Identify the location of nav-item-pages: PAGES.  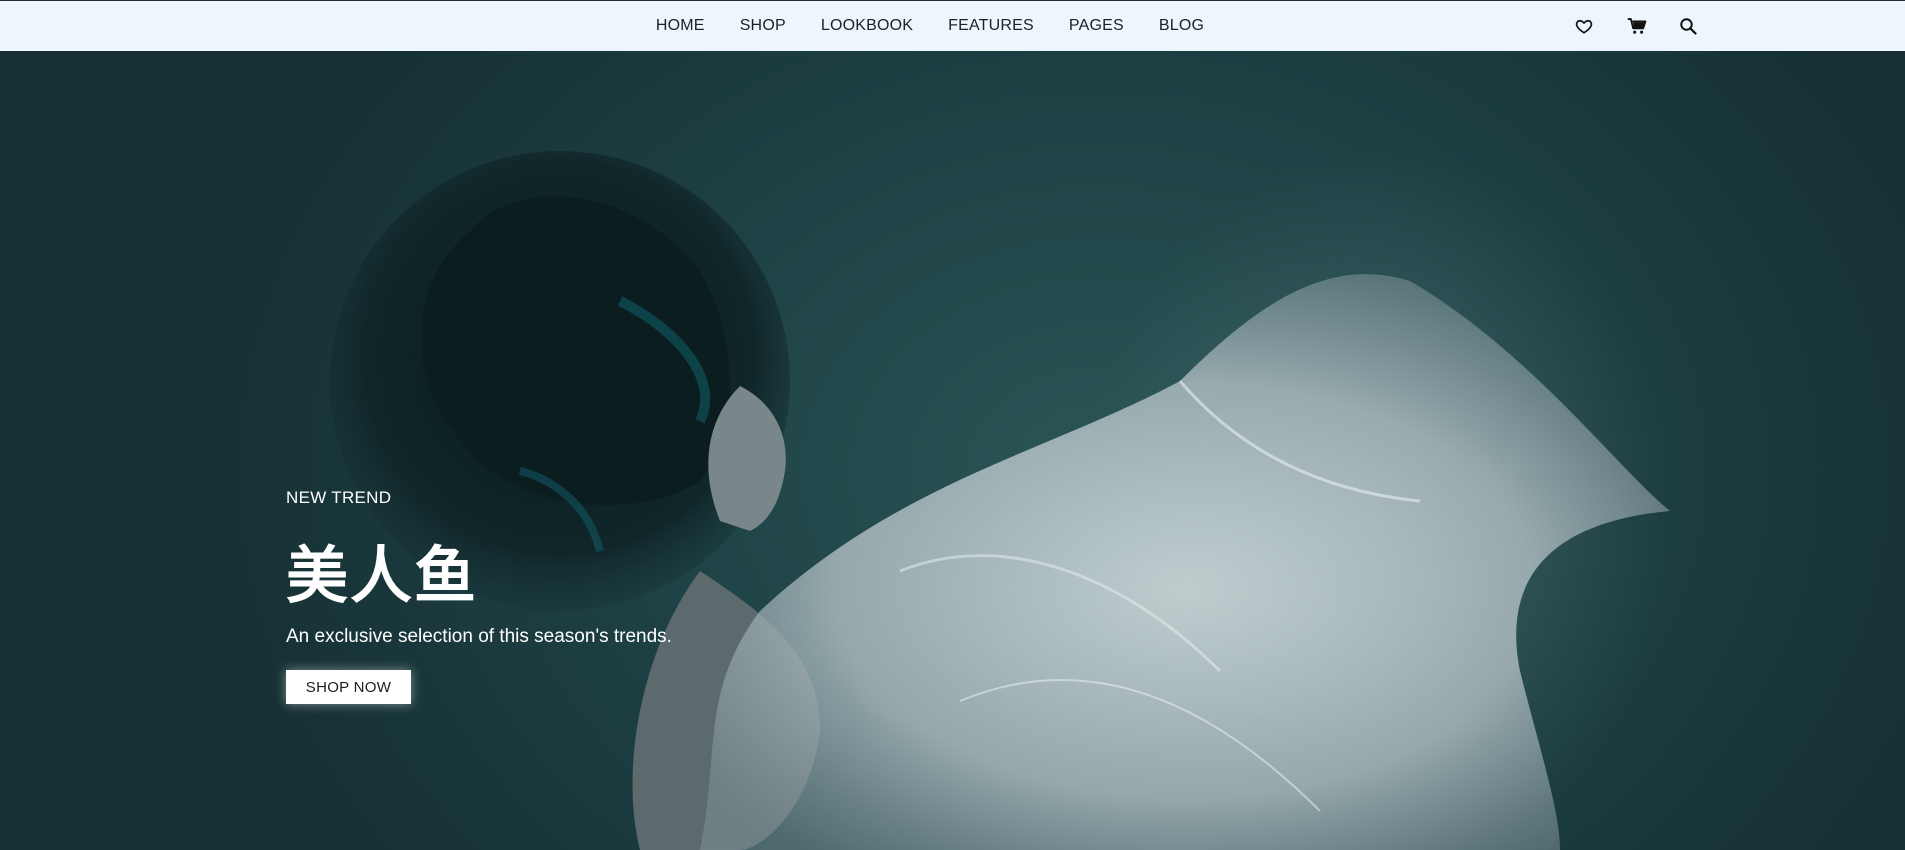
(1096, 26).